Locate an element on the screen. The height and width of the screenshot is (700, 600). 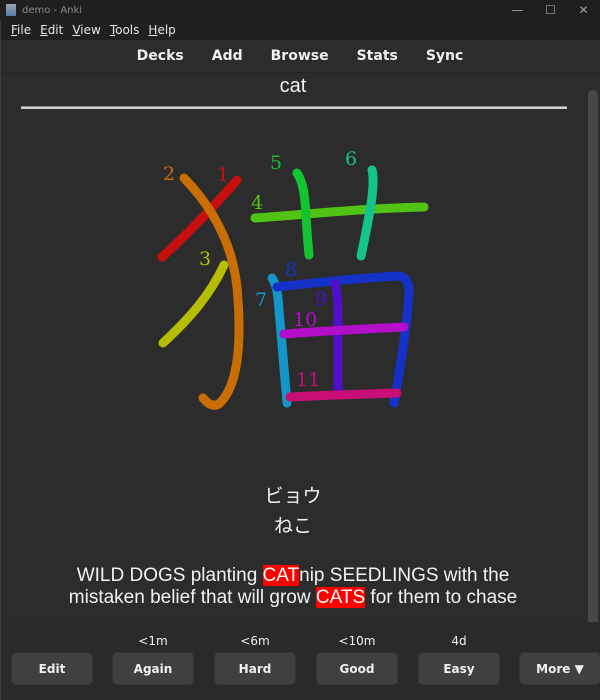
stroke-number-4: 4 is located at coordinates (257, 203).